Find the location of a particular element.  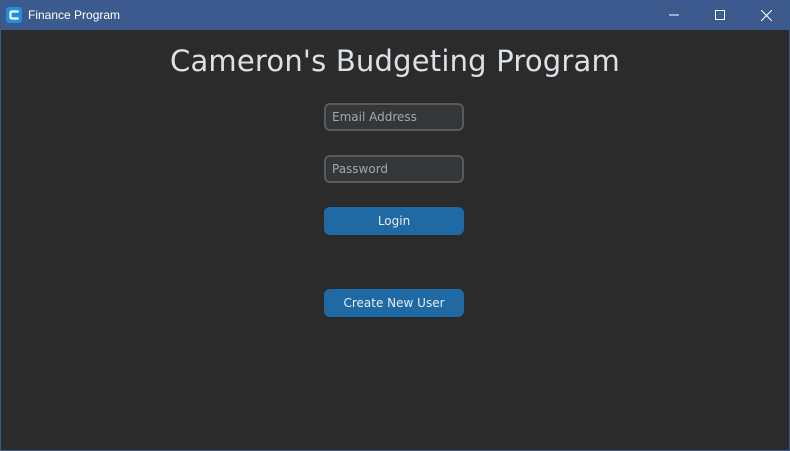

create-new-user-button: Create New User is located at coordinates (394, 303).